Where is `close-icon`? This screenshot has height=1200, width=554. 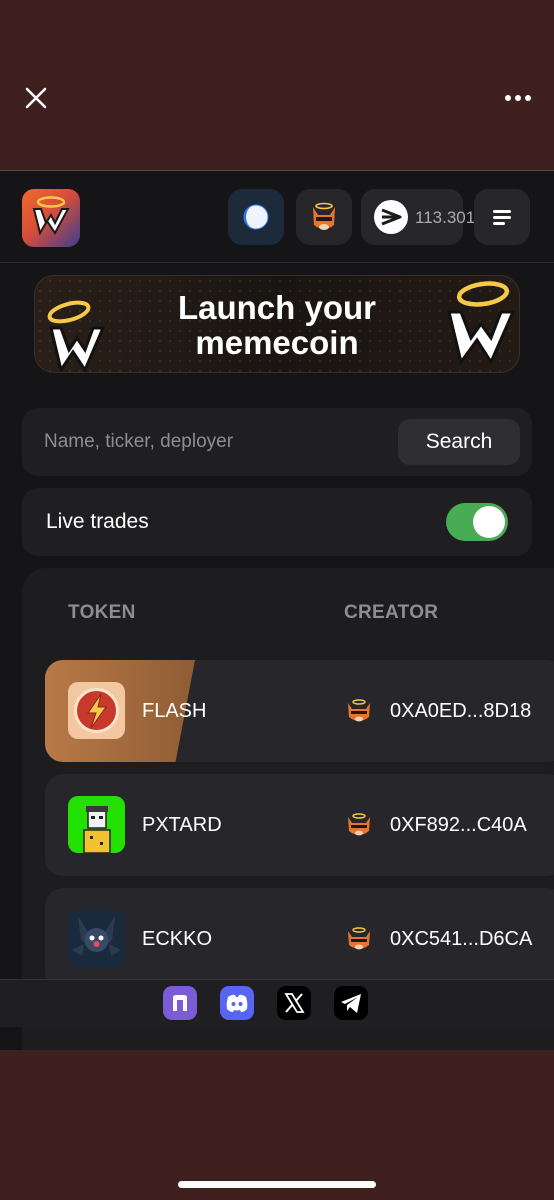 close-icon is located at coordinates (36, 98).